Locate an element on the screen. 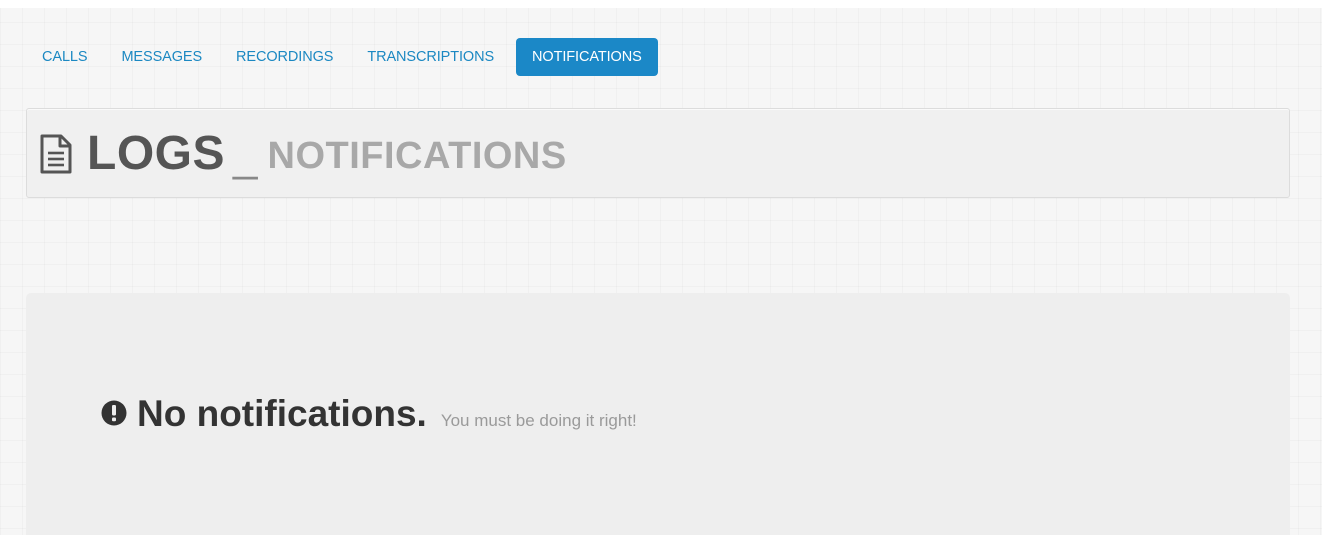 Image resolution: width=1322 pixels, height=535 pixels. document-icon is located at coordinates (56, 154).